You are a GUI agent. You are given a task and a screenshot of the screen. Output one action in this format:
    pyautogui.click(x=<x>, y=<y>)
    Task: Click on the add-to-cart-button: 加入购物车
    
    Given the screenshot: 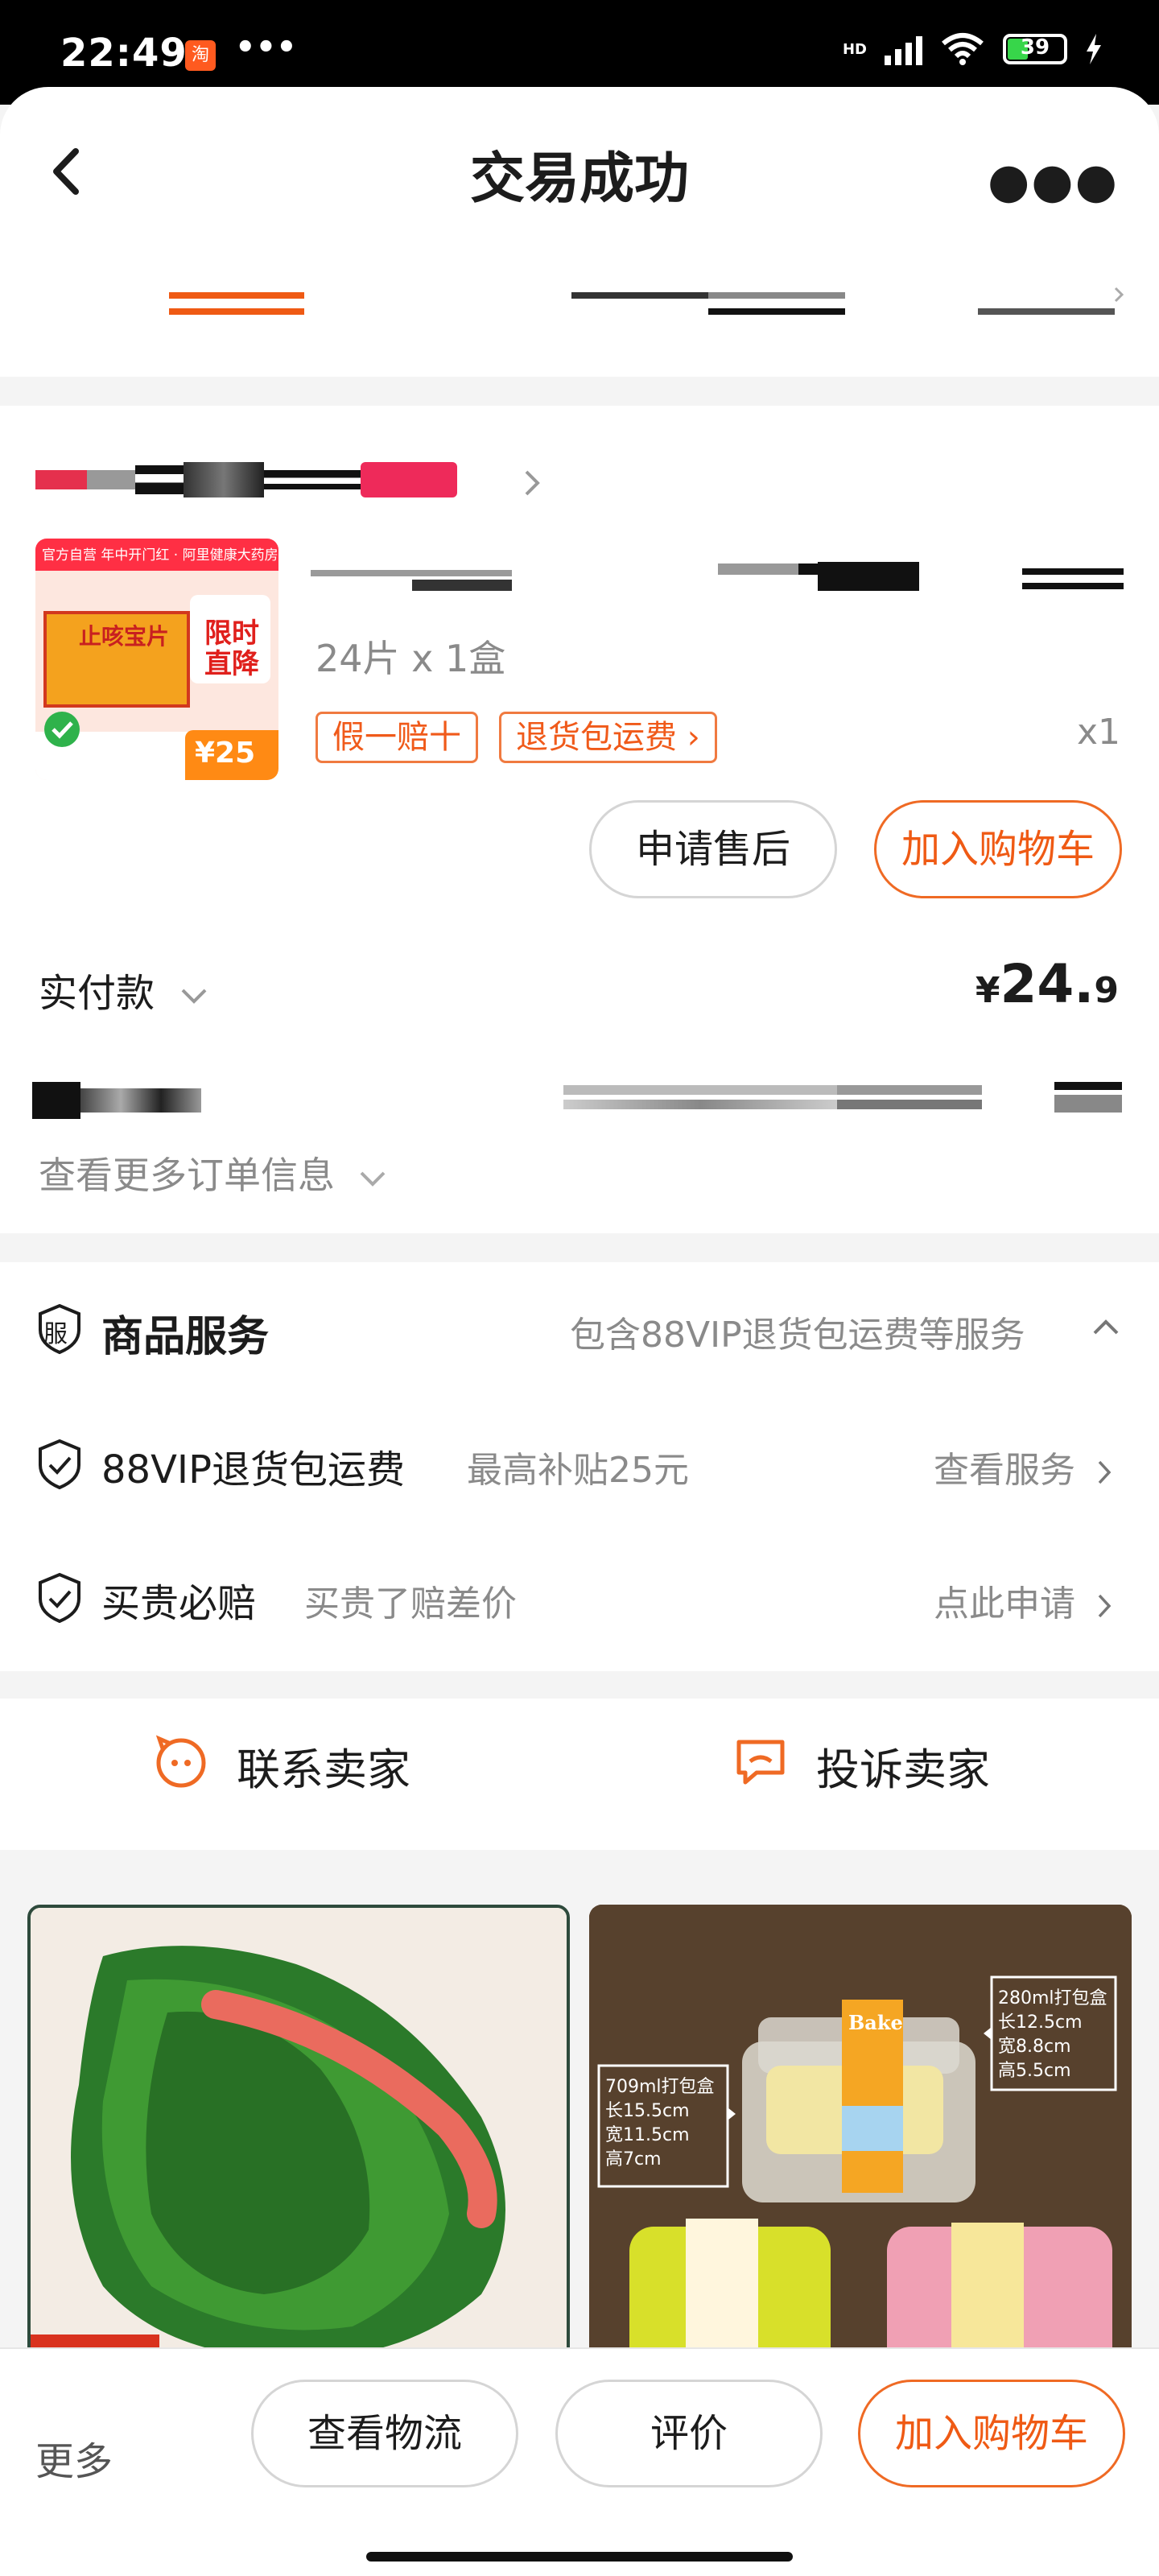 What is the action you would take?
    pyautogui.click(x=998, y=849)
    